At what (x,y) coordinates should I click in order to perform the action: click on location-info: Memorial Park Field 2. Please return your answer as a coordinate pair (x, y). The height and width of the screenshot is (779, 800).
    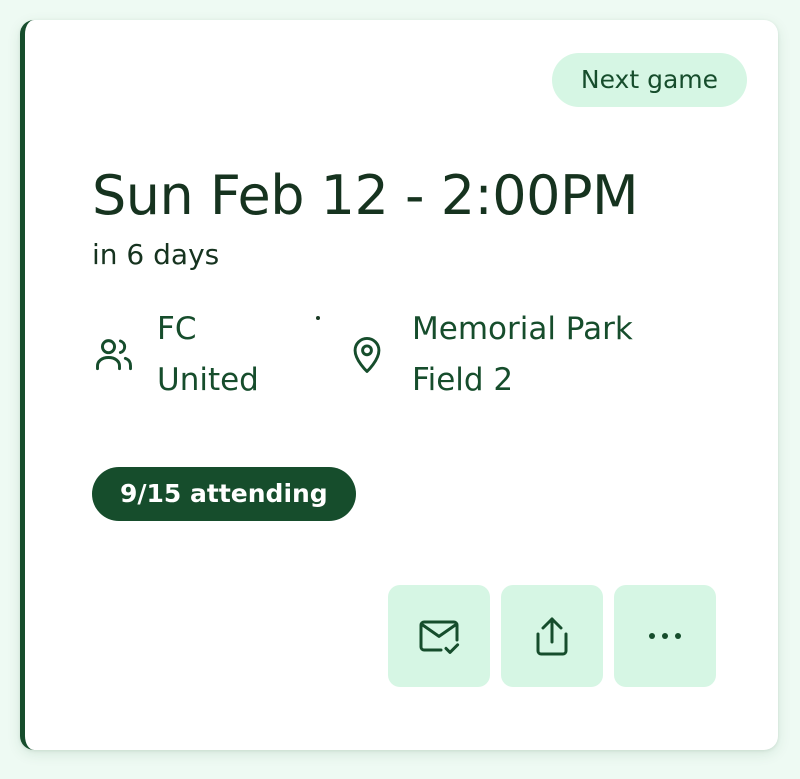
    Looking at the image, I should click on (510, 359).